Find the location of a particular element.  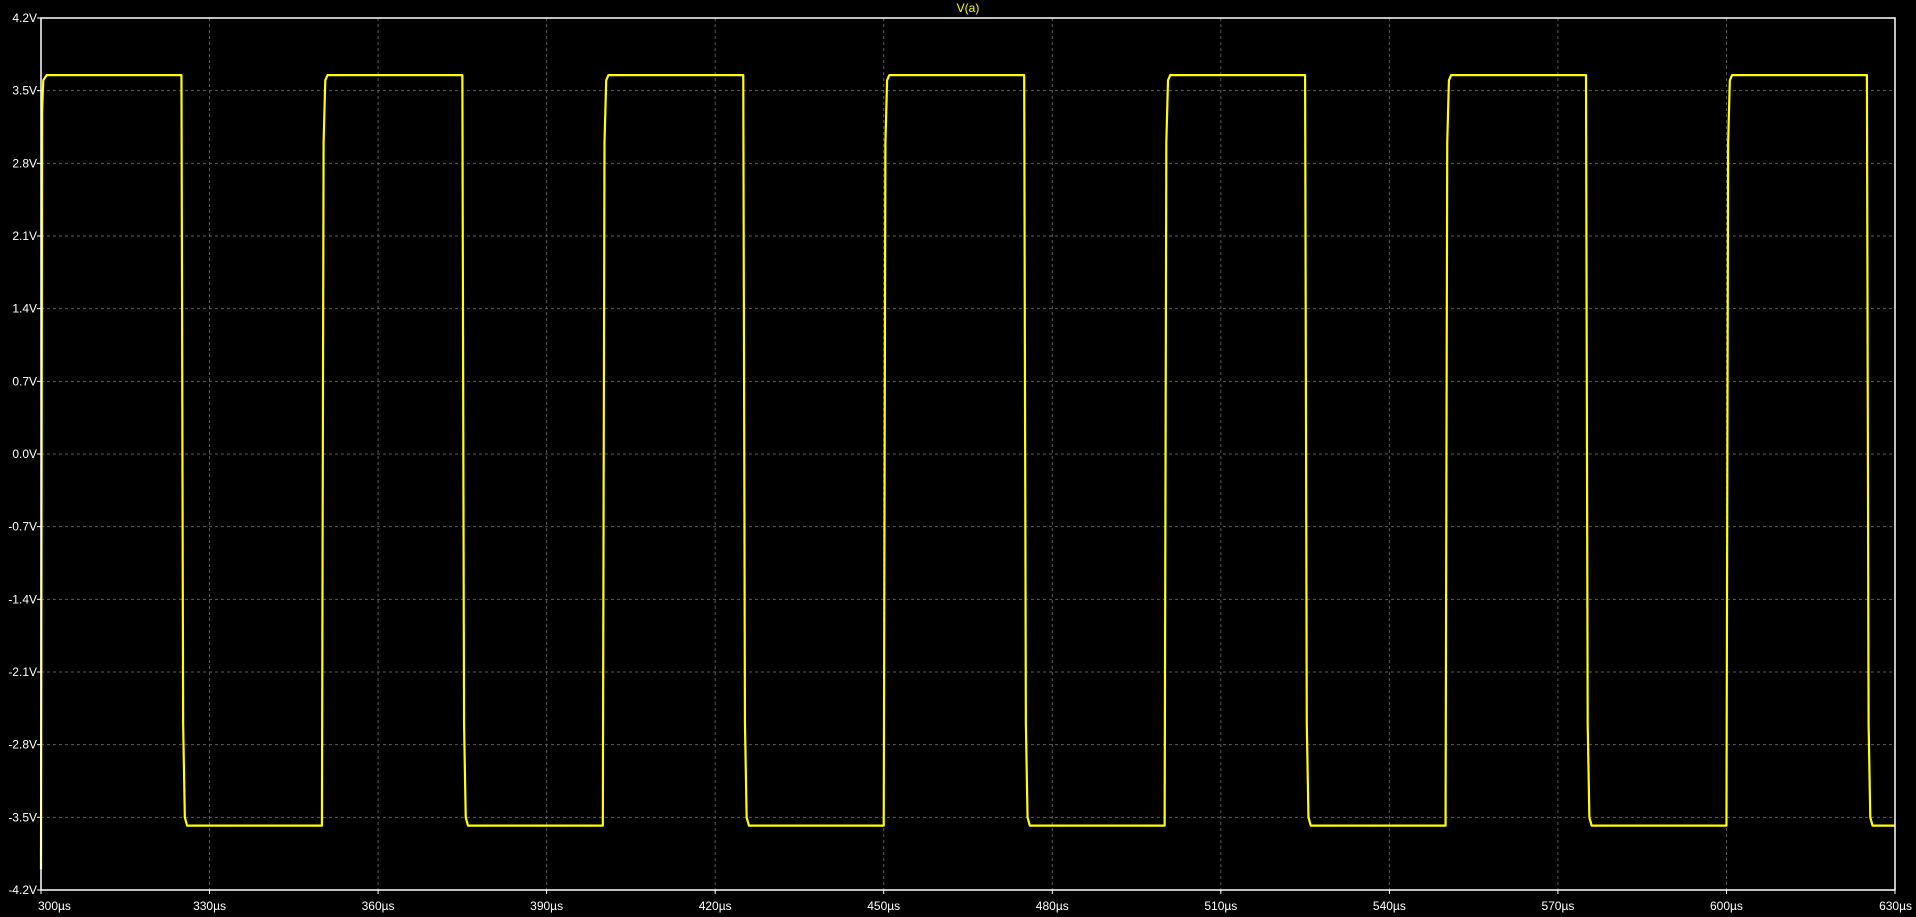

y-tick-label: 2.8V is located at coordinates (24, 163).